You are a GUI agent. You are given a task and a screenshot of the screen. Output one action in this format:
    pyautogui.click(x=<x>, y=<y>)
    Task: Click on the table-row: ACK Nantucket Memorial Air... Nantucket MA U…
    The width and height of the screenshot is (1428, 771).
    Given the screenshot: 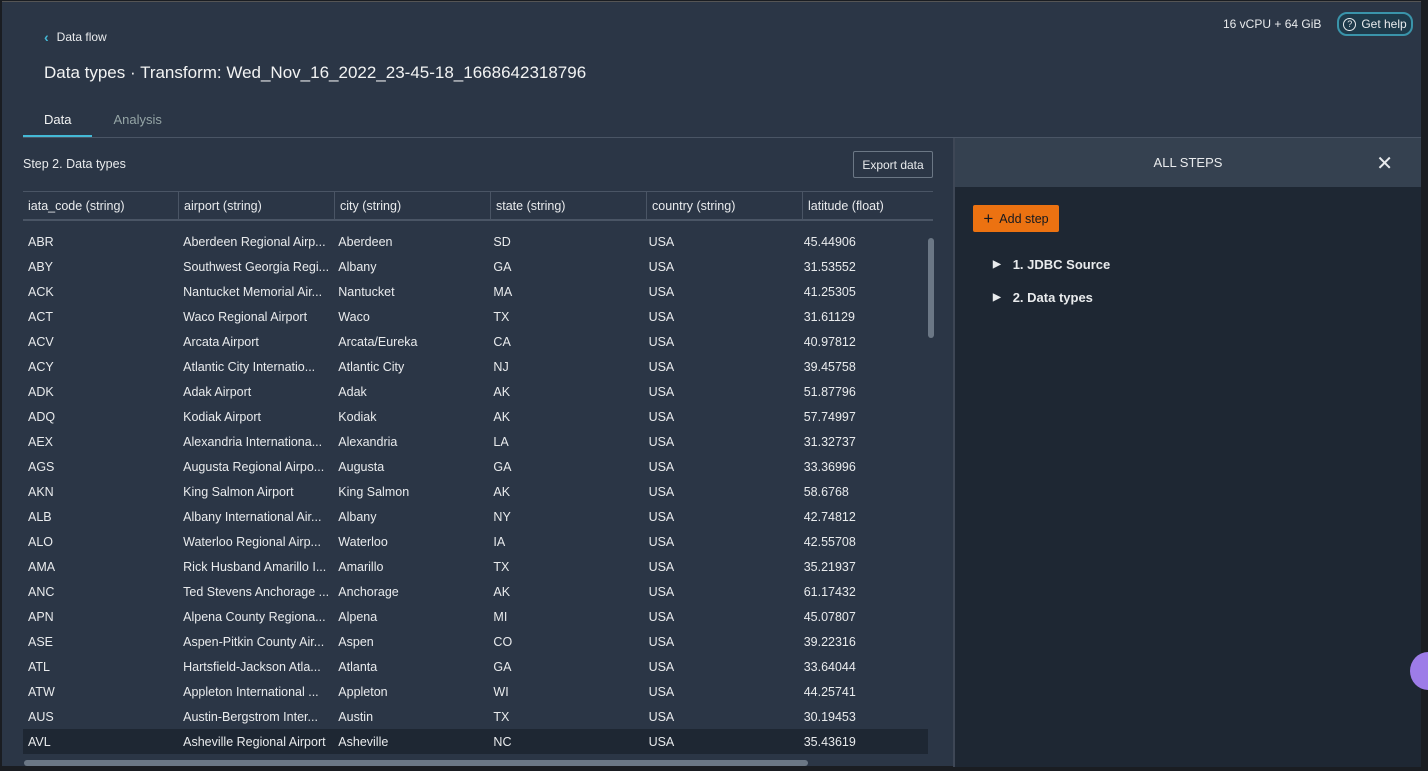 What is the action you would take?
    pyautogui.click(x=475, y=291)
    